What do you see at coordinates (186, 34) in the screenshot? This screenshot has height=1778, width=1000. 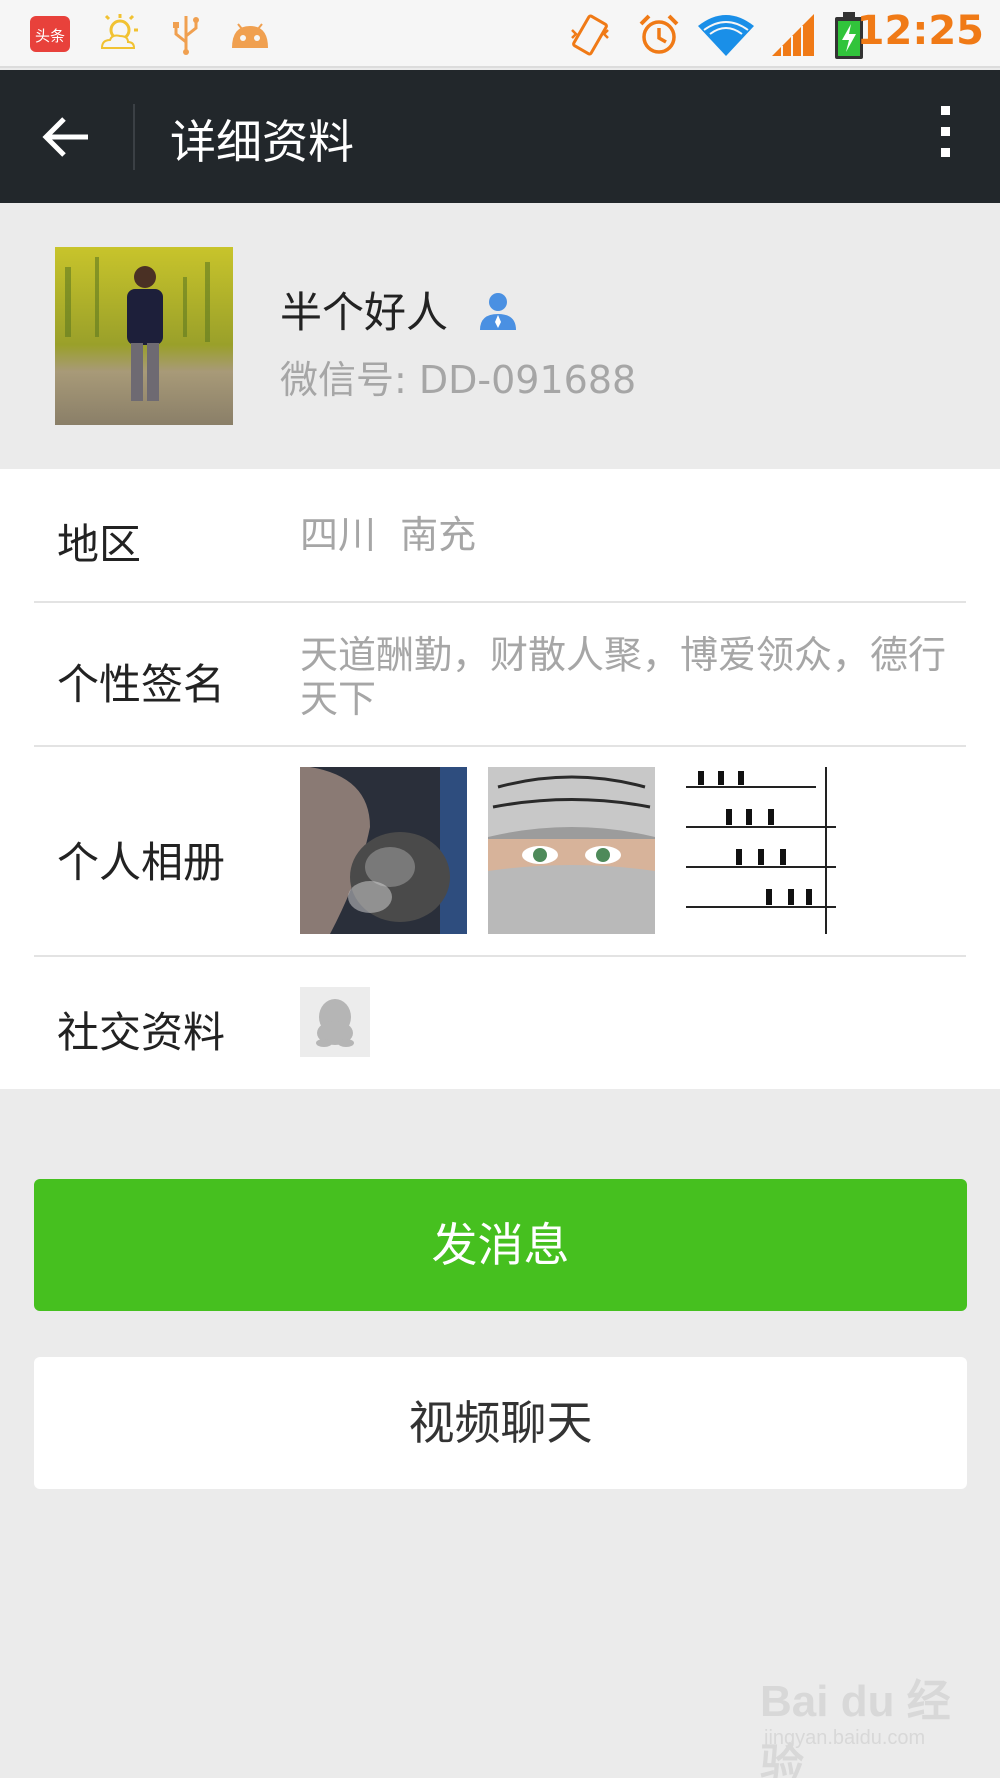 I see `usb-icon` at bounding box center [186, 34].